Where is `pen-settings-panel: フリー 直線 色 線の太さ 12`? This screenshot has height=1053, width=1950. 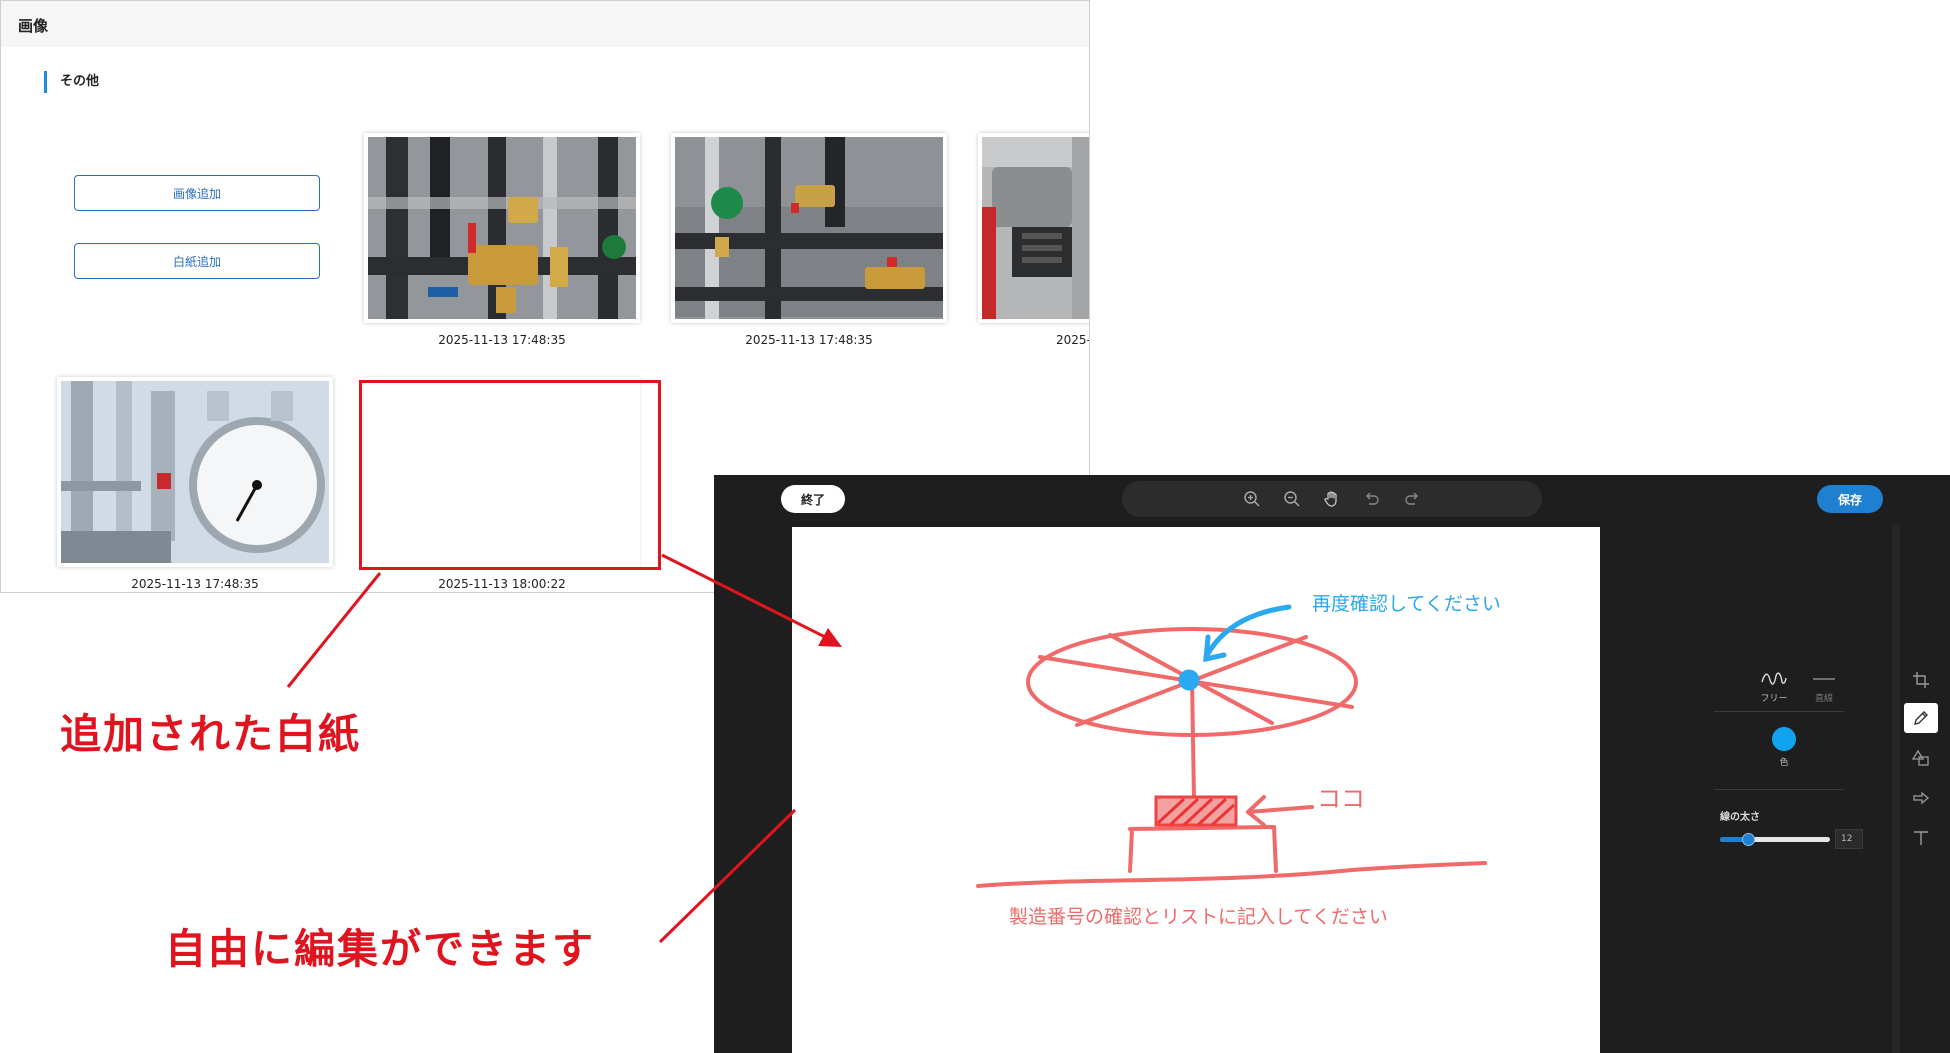
pen-settings-panel: フリー 直線 色 線の太さ 12 is located at coordinates (1786, 789).